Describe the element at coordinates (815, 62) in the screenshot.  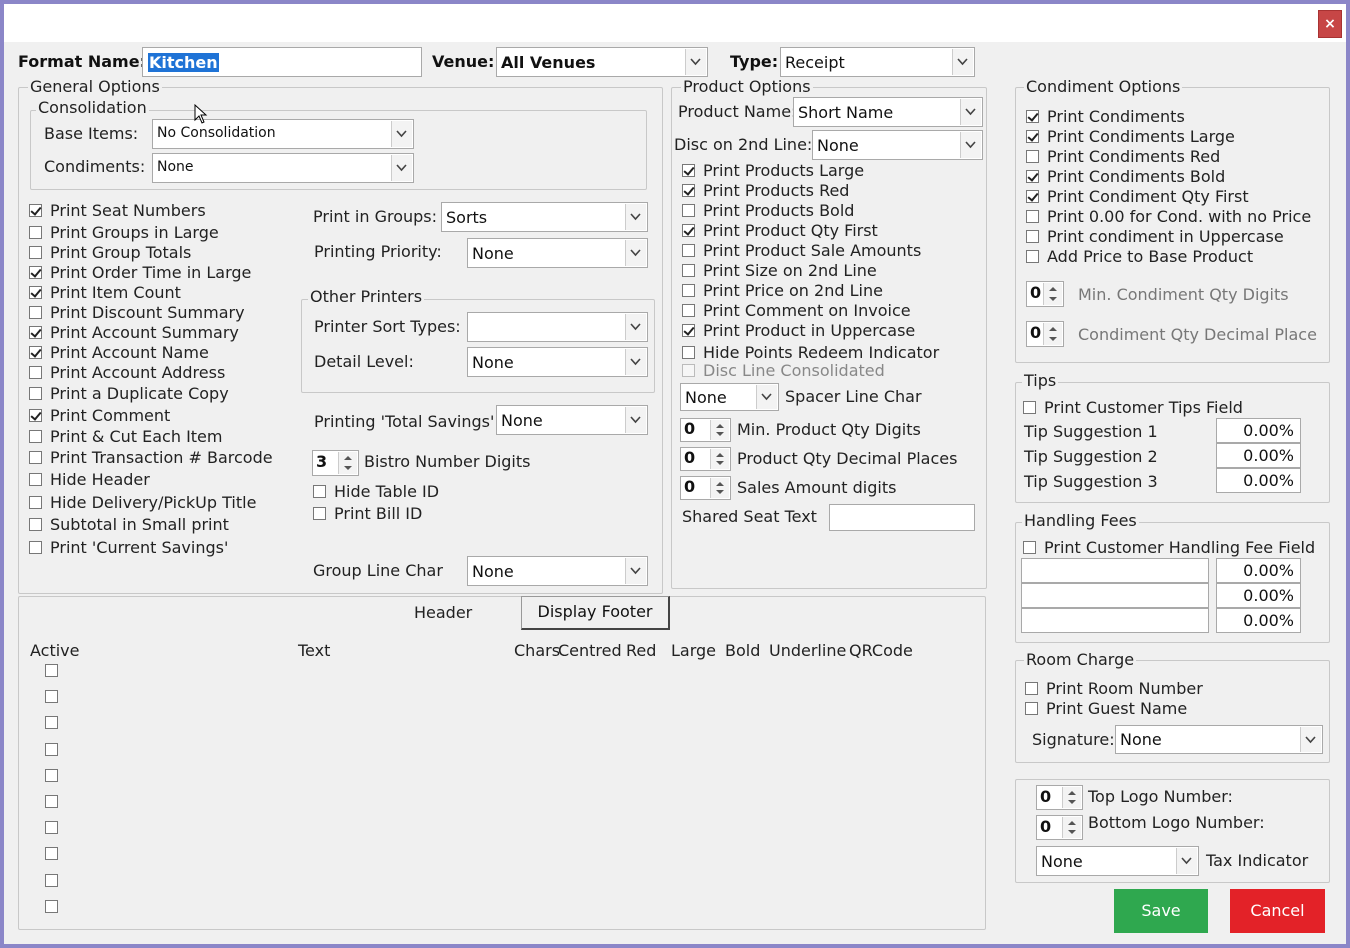
I see `type-value: Receipt` at that location.